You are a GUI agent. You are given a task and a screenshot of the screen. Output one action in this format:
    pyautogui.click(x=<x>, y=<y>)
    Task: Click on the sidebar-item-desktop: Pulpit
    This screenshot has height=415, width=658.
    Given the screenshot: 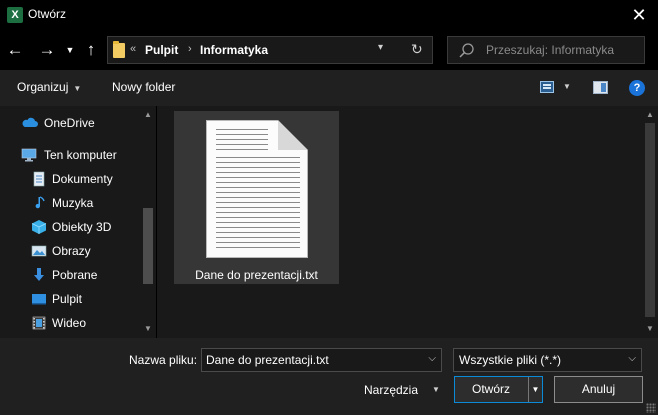 What is the action you would take?
    pyautogui.click(x=70, y=299)
    